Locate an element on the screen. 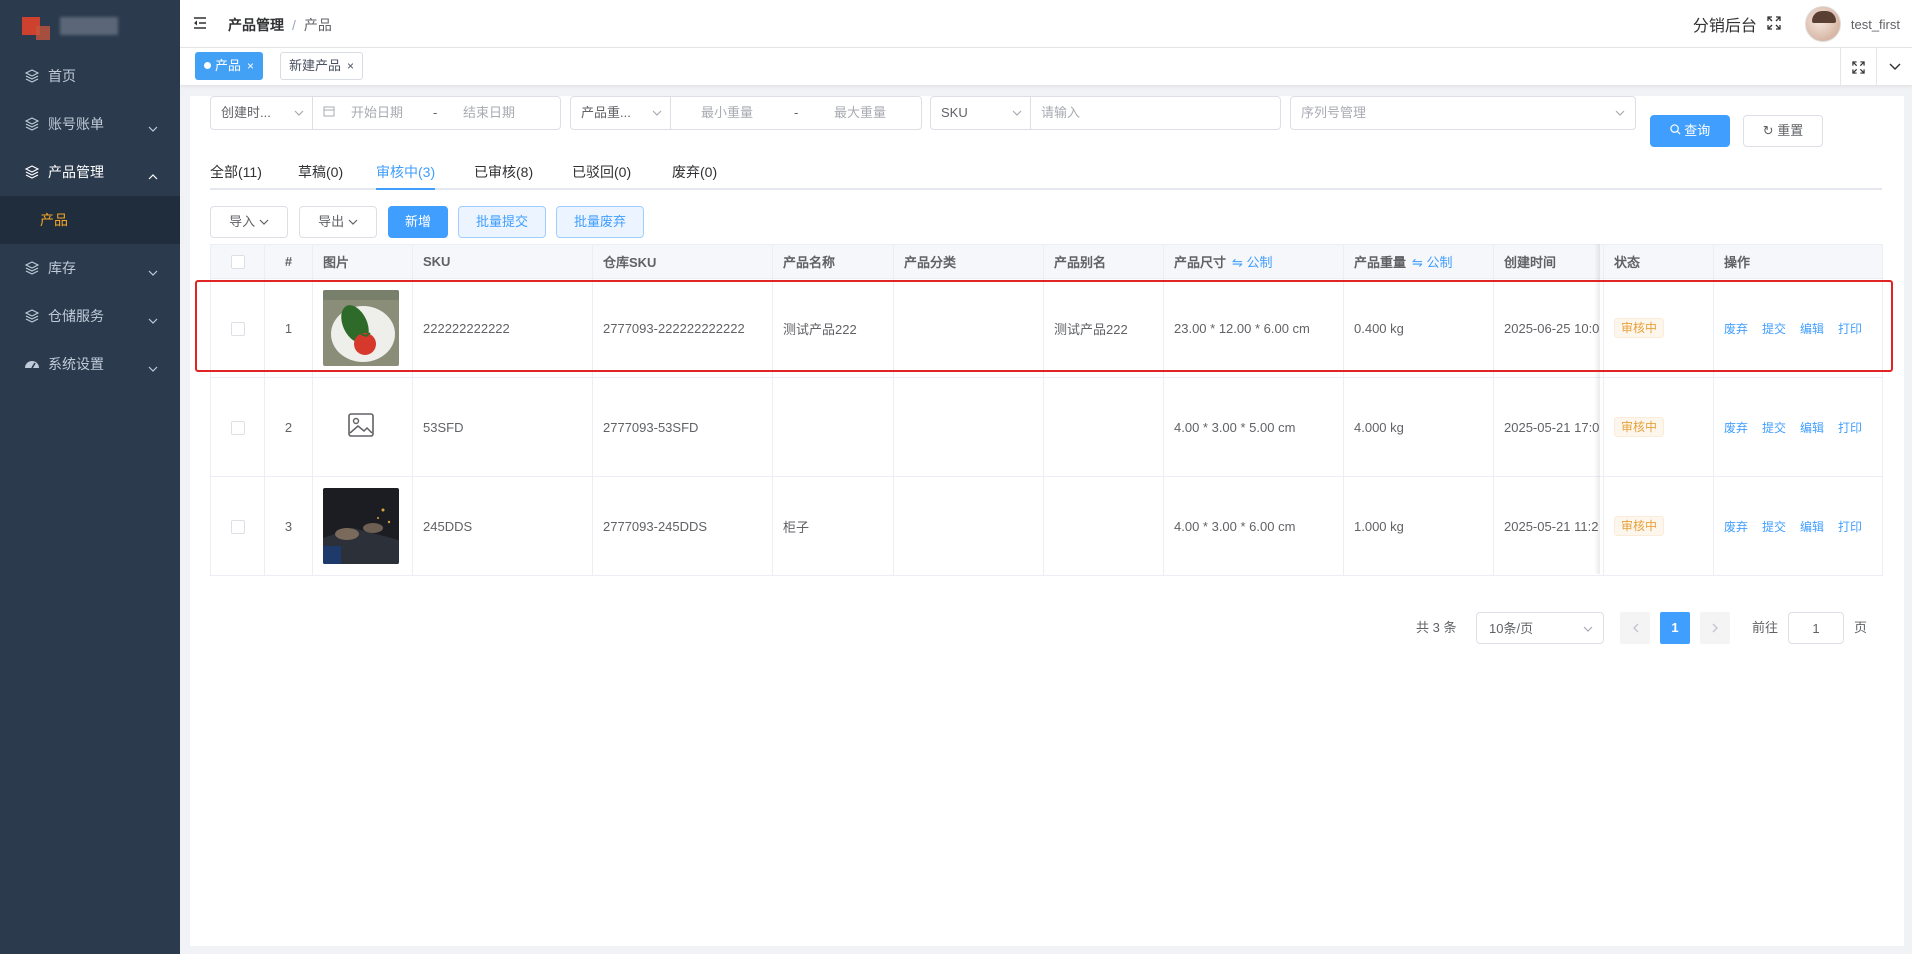 The width and height of the screenshot is (1912, 954). avatar is located at coordinates (1822, 24).